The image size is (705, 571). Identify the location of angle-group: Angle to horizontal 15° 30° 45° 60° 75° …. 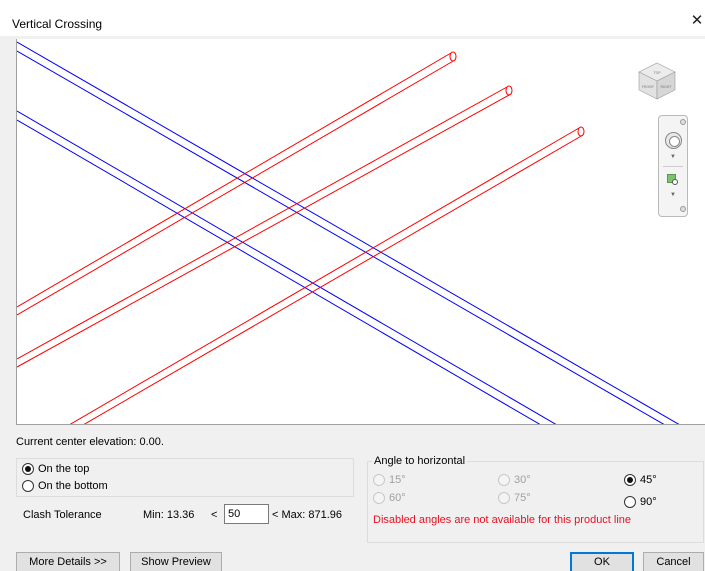
(535, 499).